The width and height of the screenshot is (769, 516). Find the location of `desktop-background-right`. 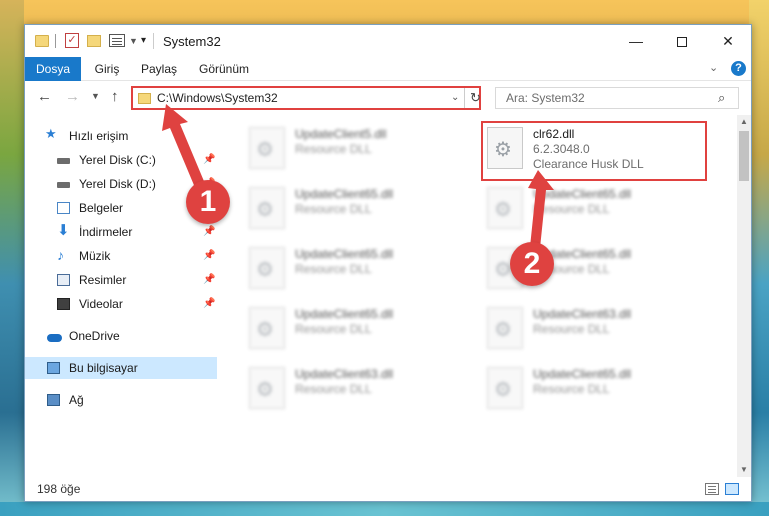

desktop-background-right is located at coordinates (759, 258).